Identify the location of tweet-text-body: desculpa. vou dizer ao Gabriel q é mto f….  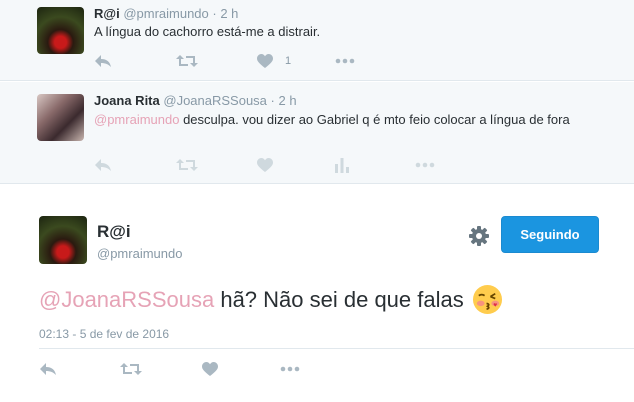
(374, 119).